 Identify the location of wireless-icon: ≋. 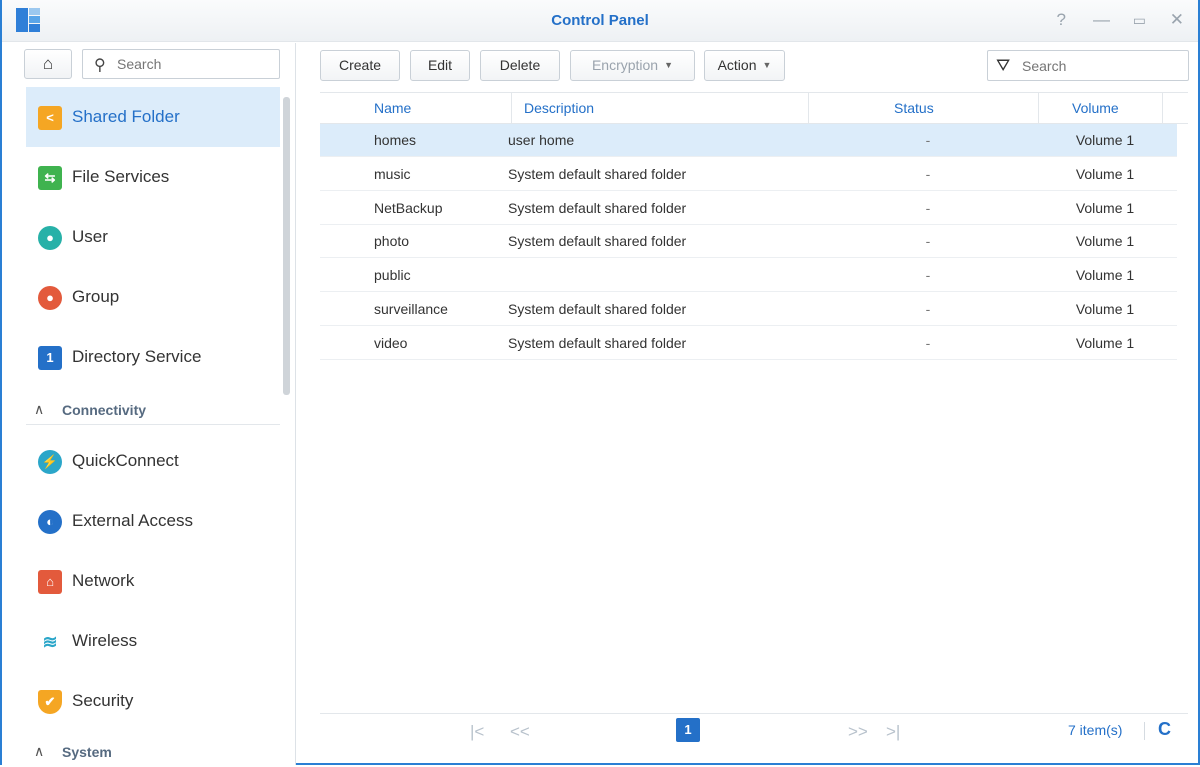
(50, 642).